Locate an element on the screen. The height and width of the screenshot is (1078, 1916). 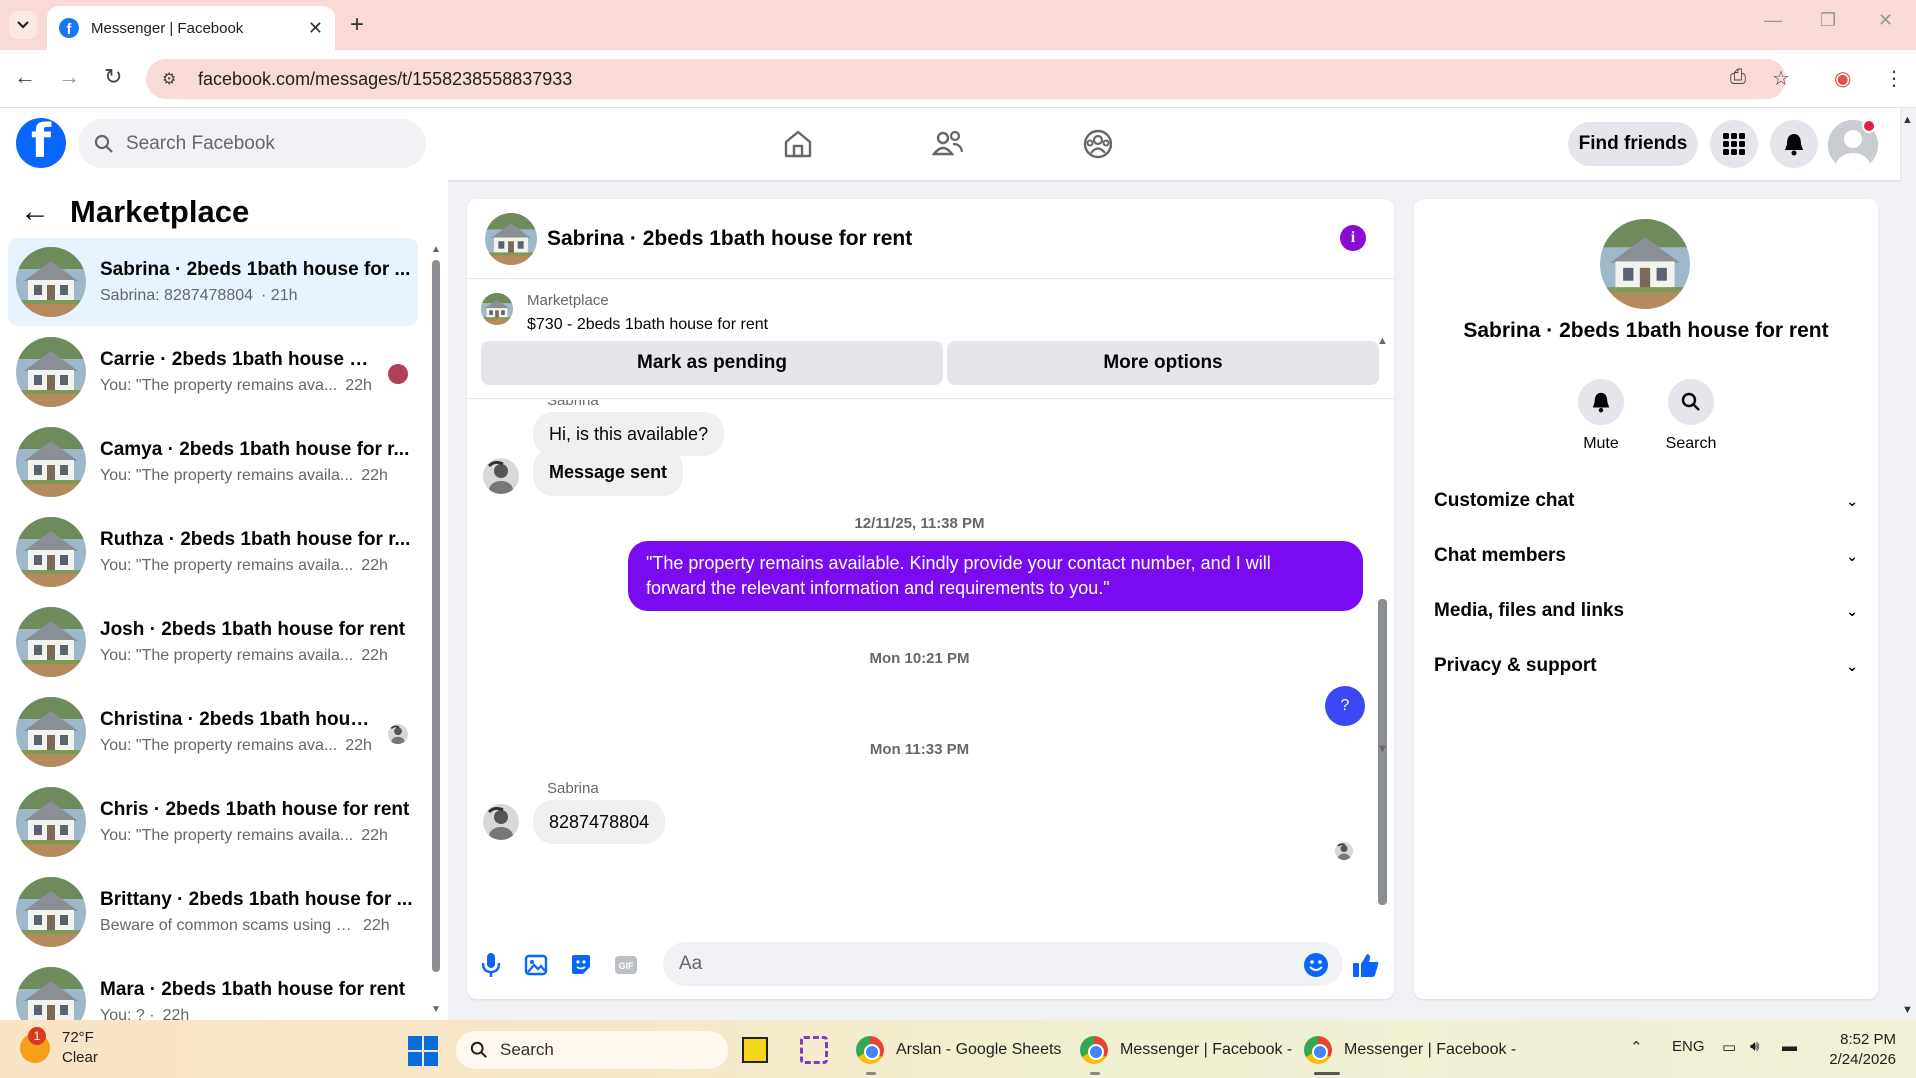
browser-menu-icon: ⋮ is located at coordinates (1894, 78).